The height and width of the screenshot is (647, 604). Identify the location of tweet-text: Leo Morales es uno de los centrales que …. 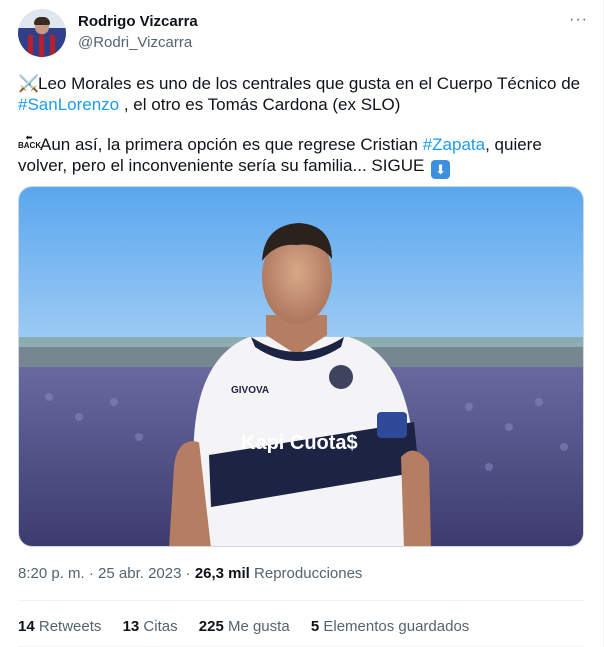
(309, 83).